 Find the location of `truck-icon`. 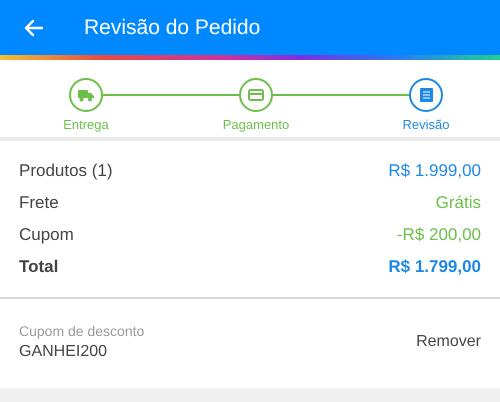

truck-icon is located at coordinates (86, 95).